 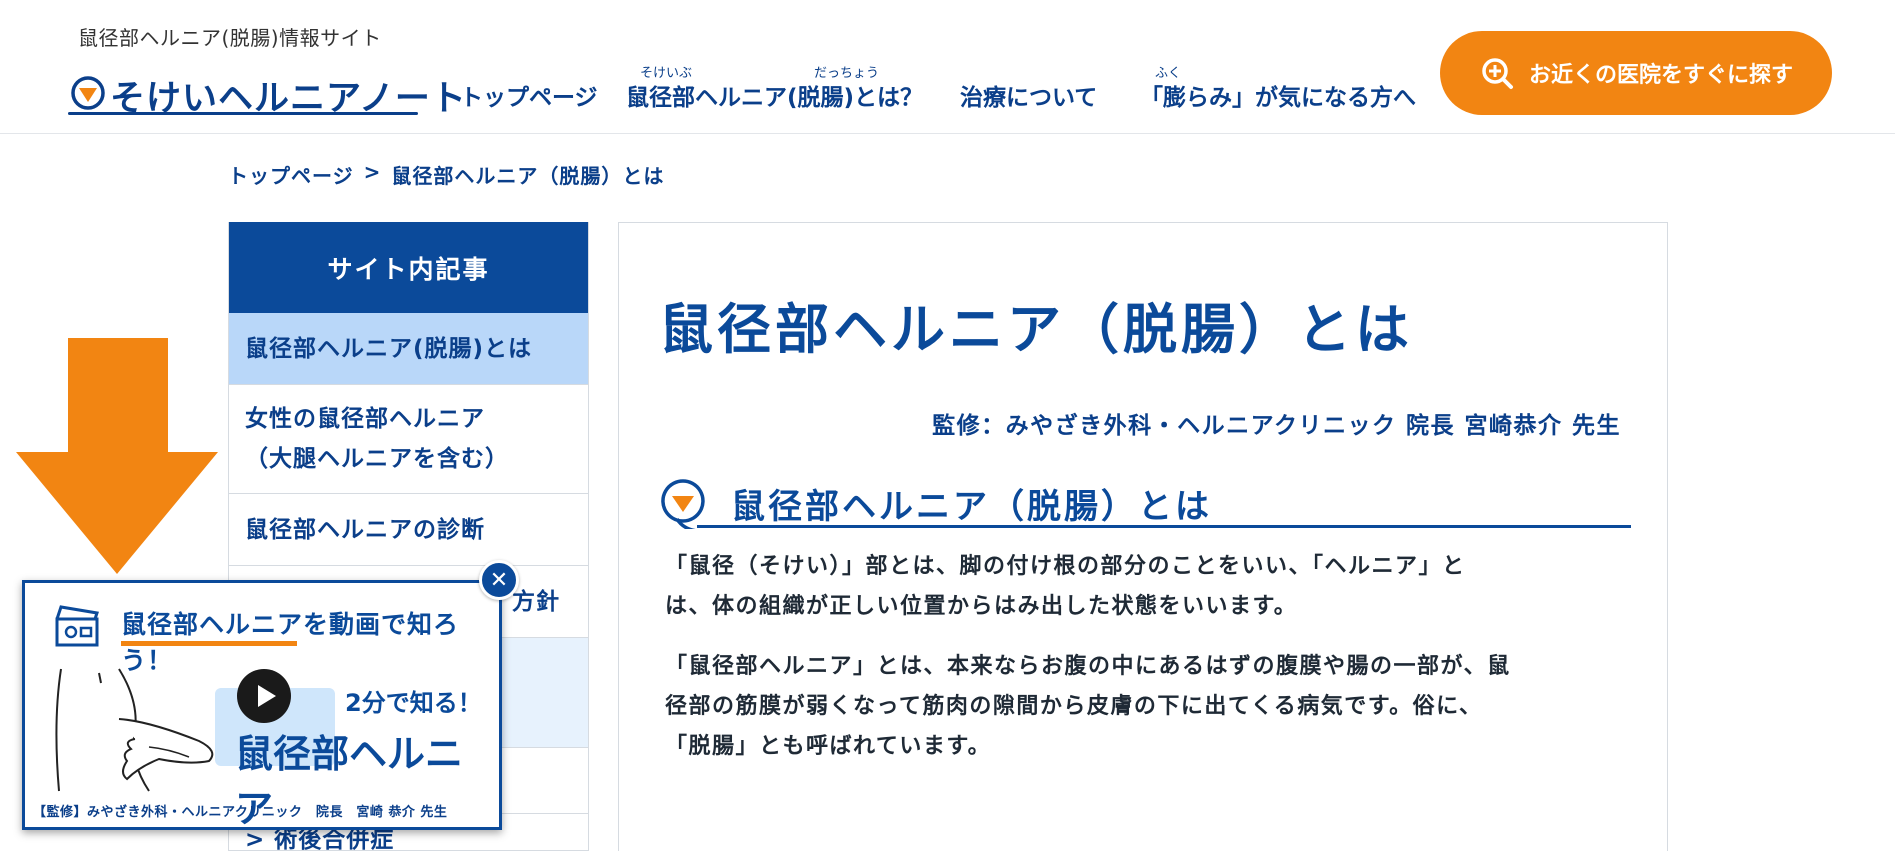 What do you see at coordinates (209, 643) in the screenshot?
I see `popup-title-underline` at bounding box center [209, 643].